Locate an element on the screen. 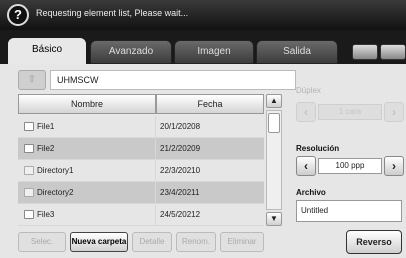 This screenshot has height=258, width=406. tab-bar: Básico Avanzado Imagen Salida is located at coordinates (203, 51).